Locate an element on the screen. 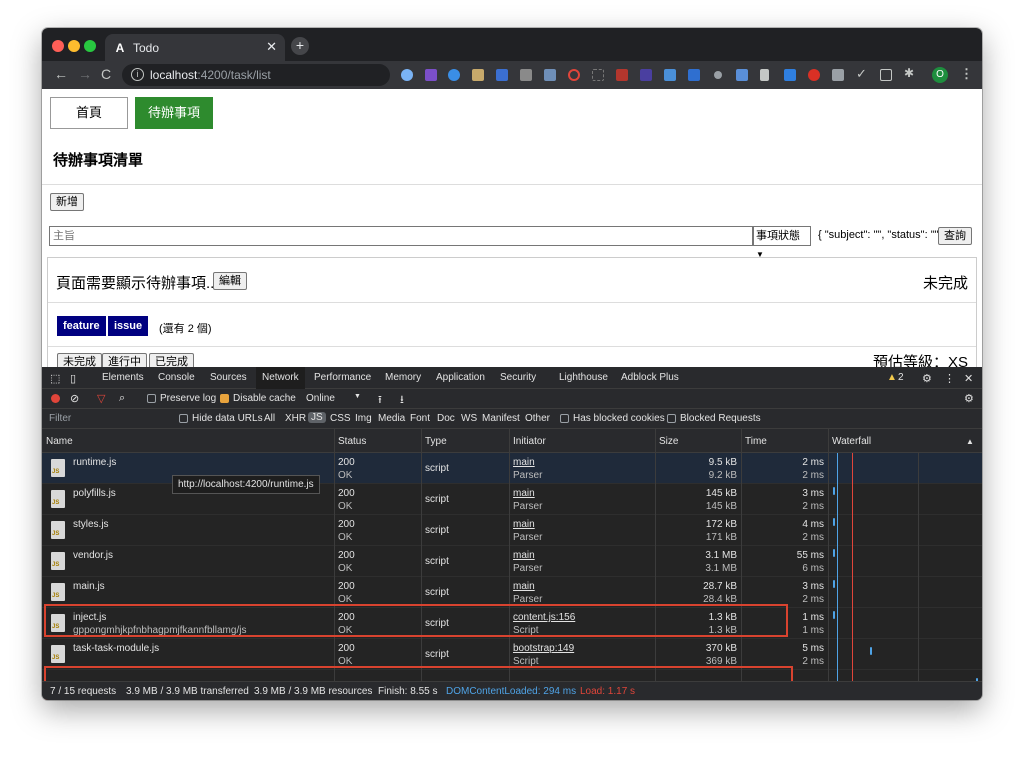 The width and height of the screenshot is (1024, 757). type-media: Media is located at coordinates (391, 418).